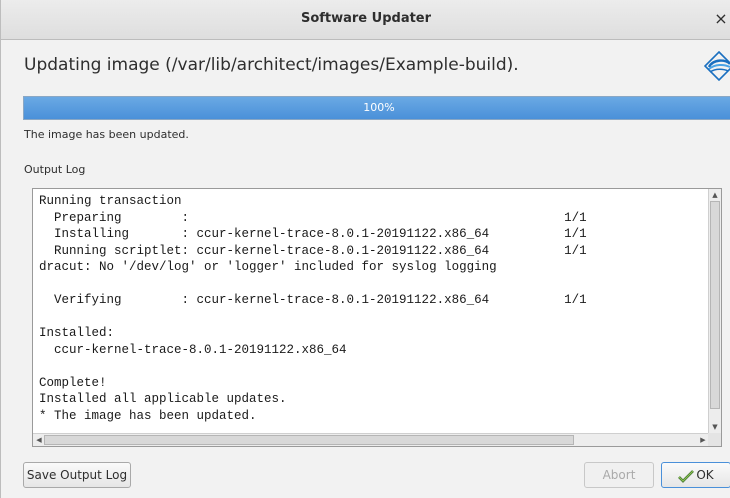  Describe the element at coordinates (686, 476) in the screenshot. I see `check-icon` at that location.